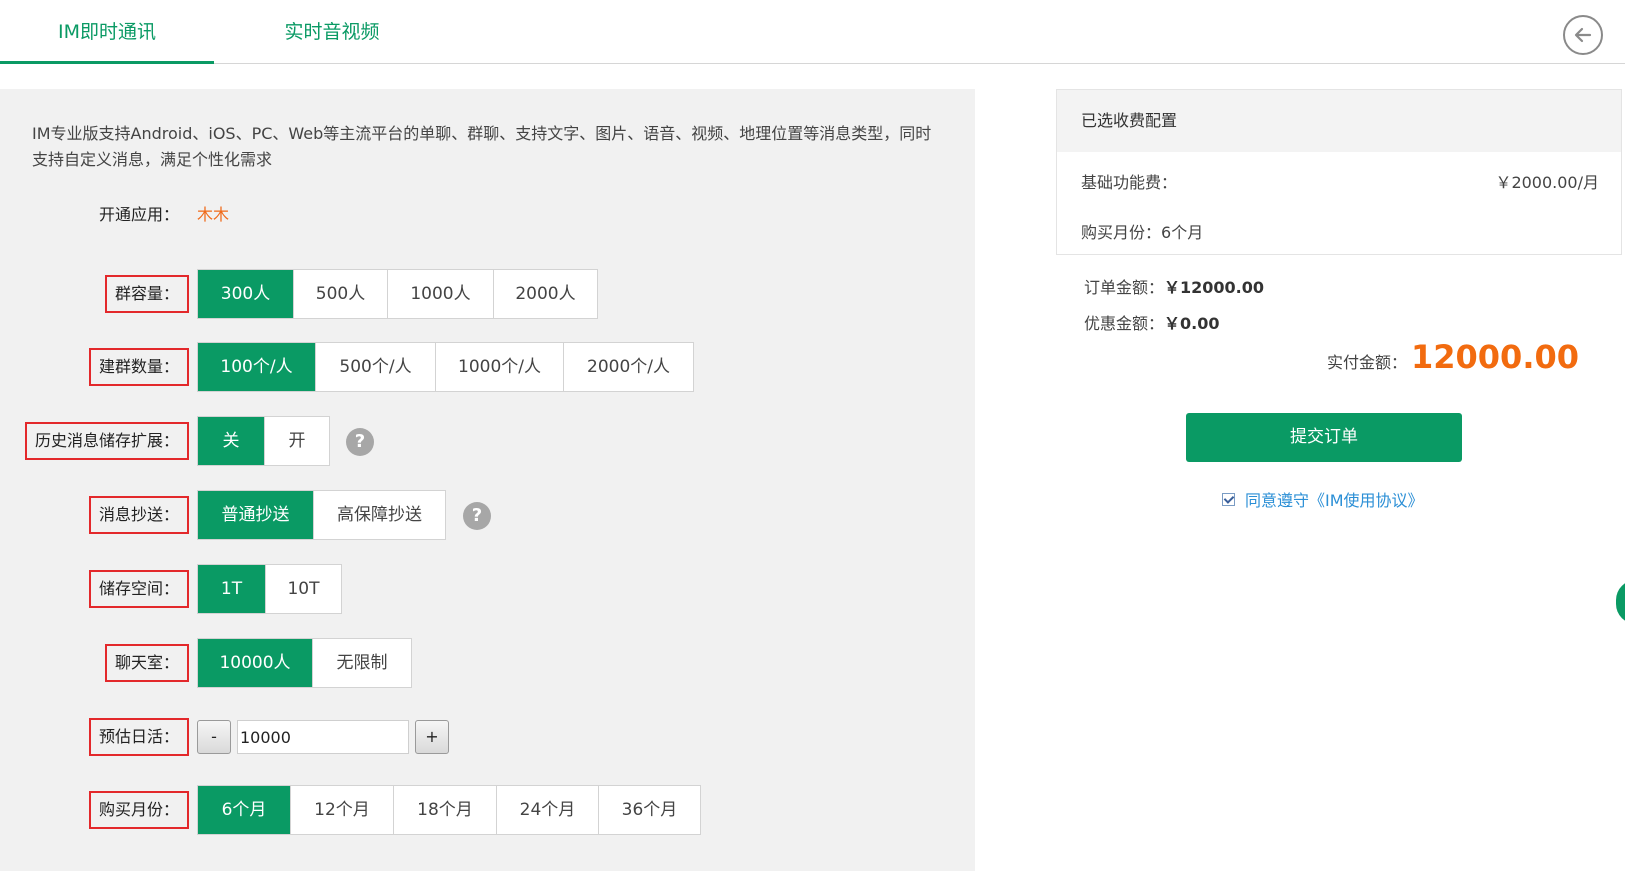 The image size is (1625, 871). I want to click on group-count-label: 建群数量：, so click(138, 367).